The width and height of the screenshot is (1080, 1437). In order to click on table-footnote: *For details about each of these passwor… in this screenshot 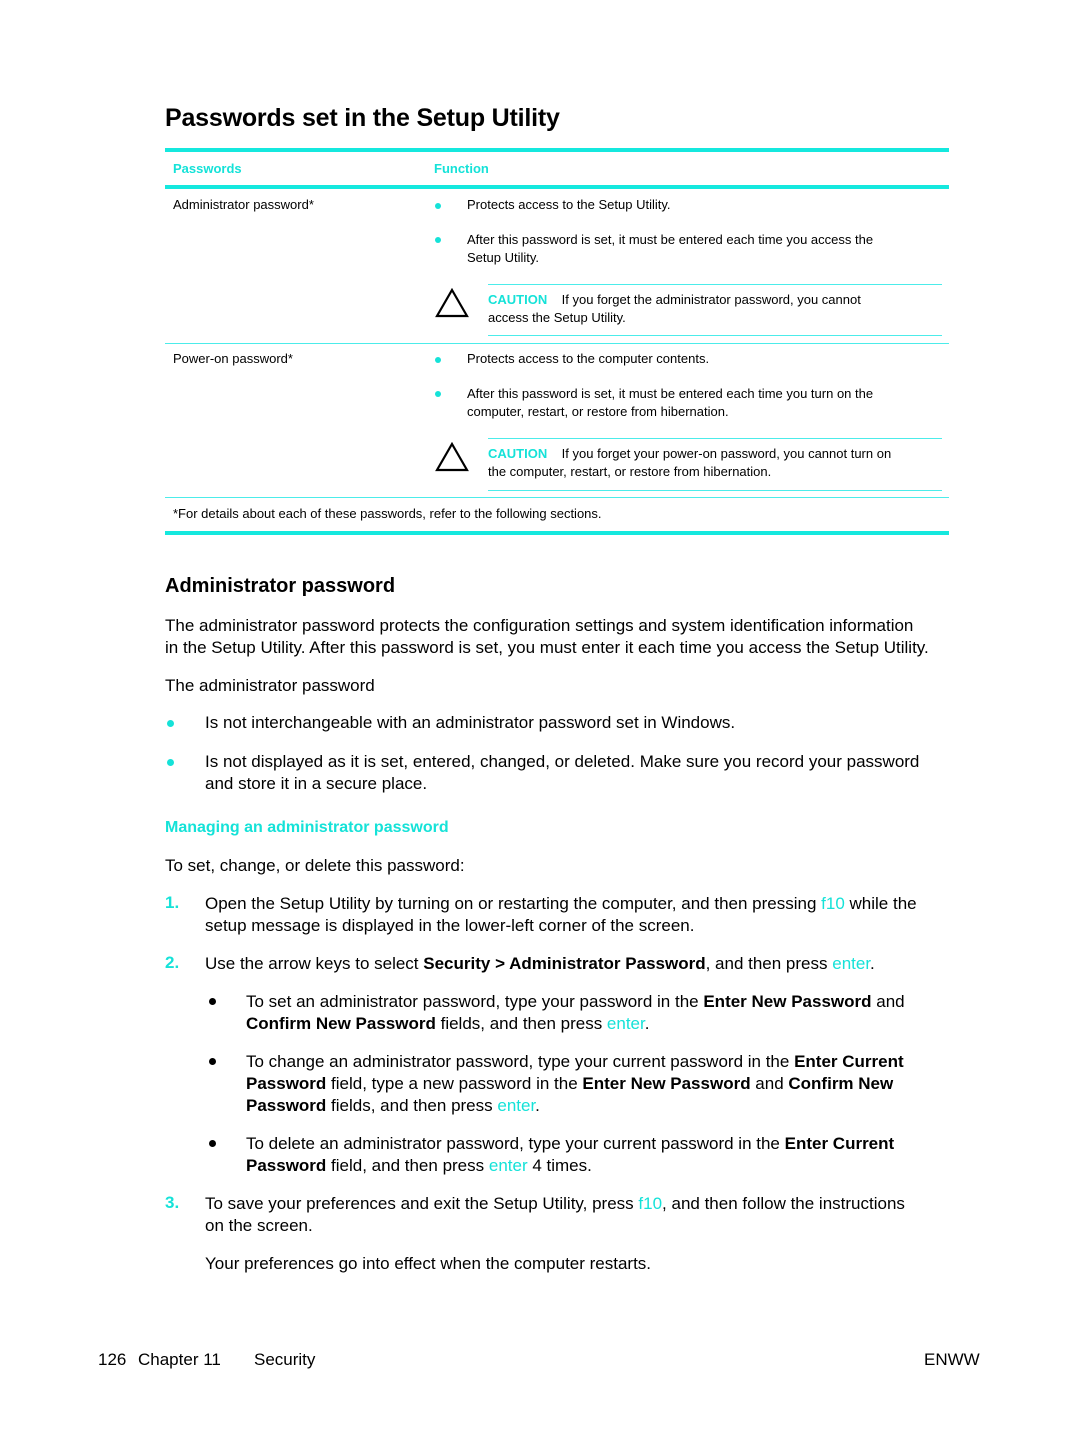, I will do `click(387, 513)`.